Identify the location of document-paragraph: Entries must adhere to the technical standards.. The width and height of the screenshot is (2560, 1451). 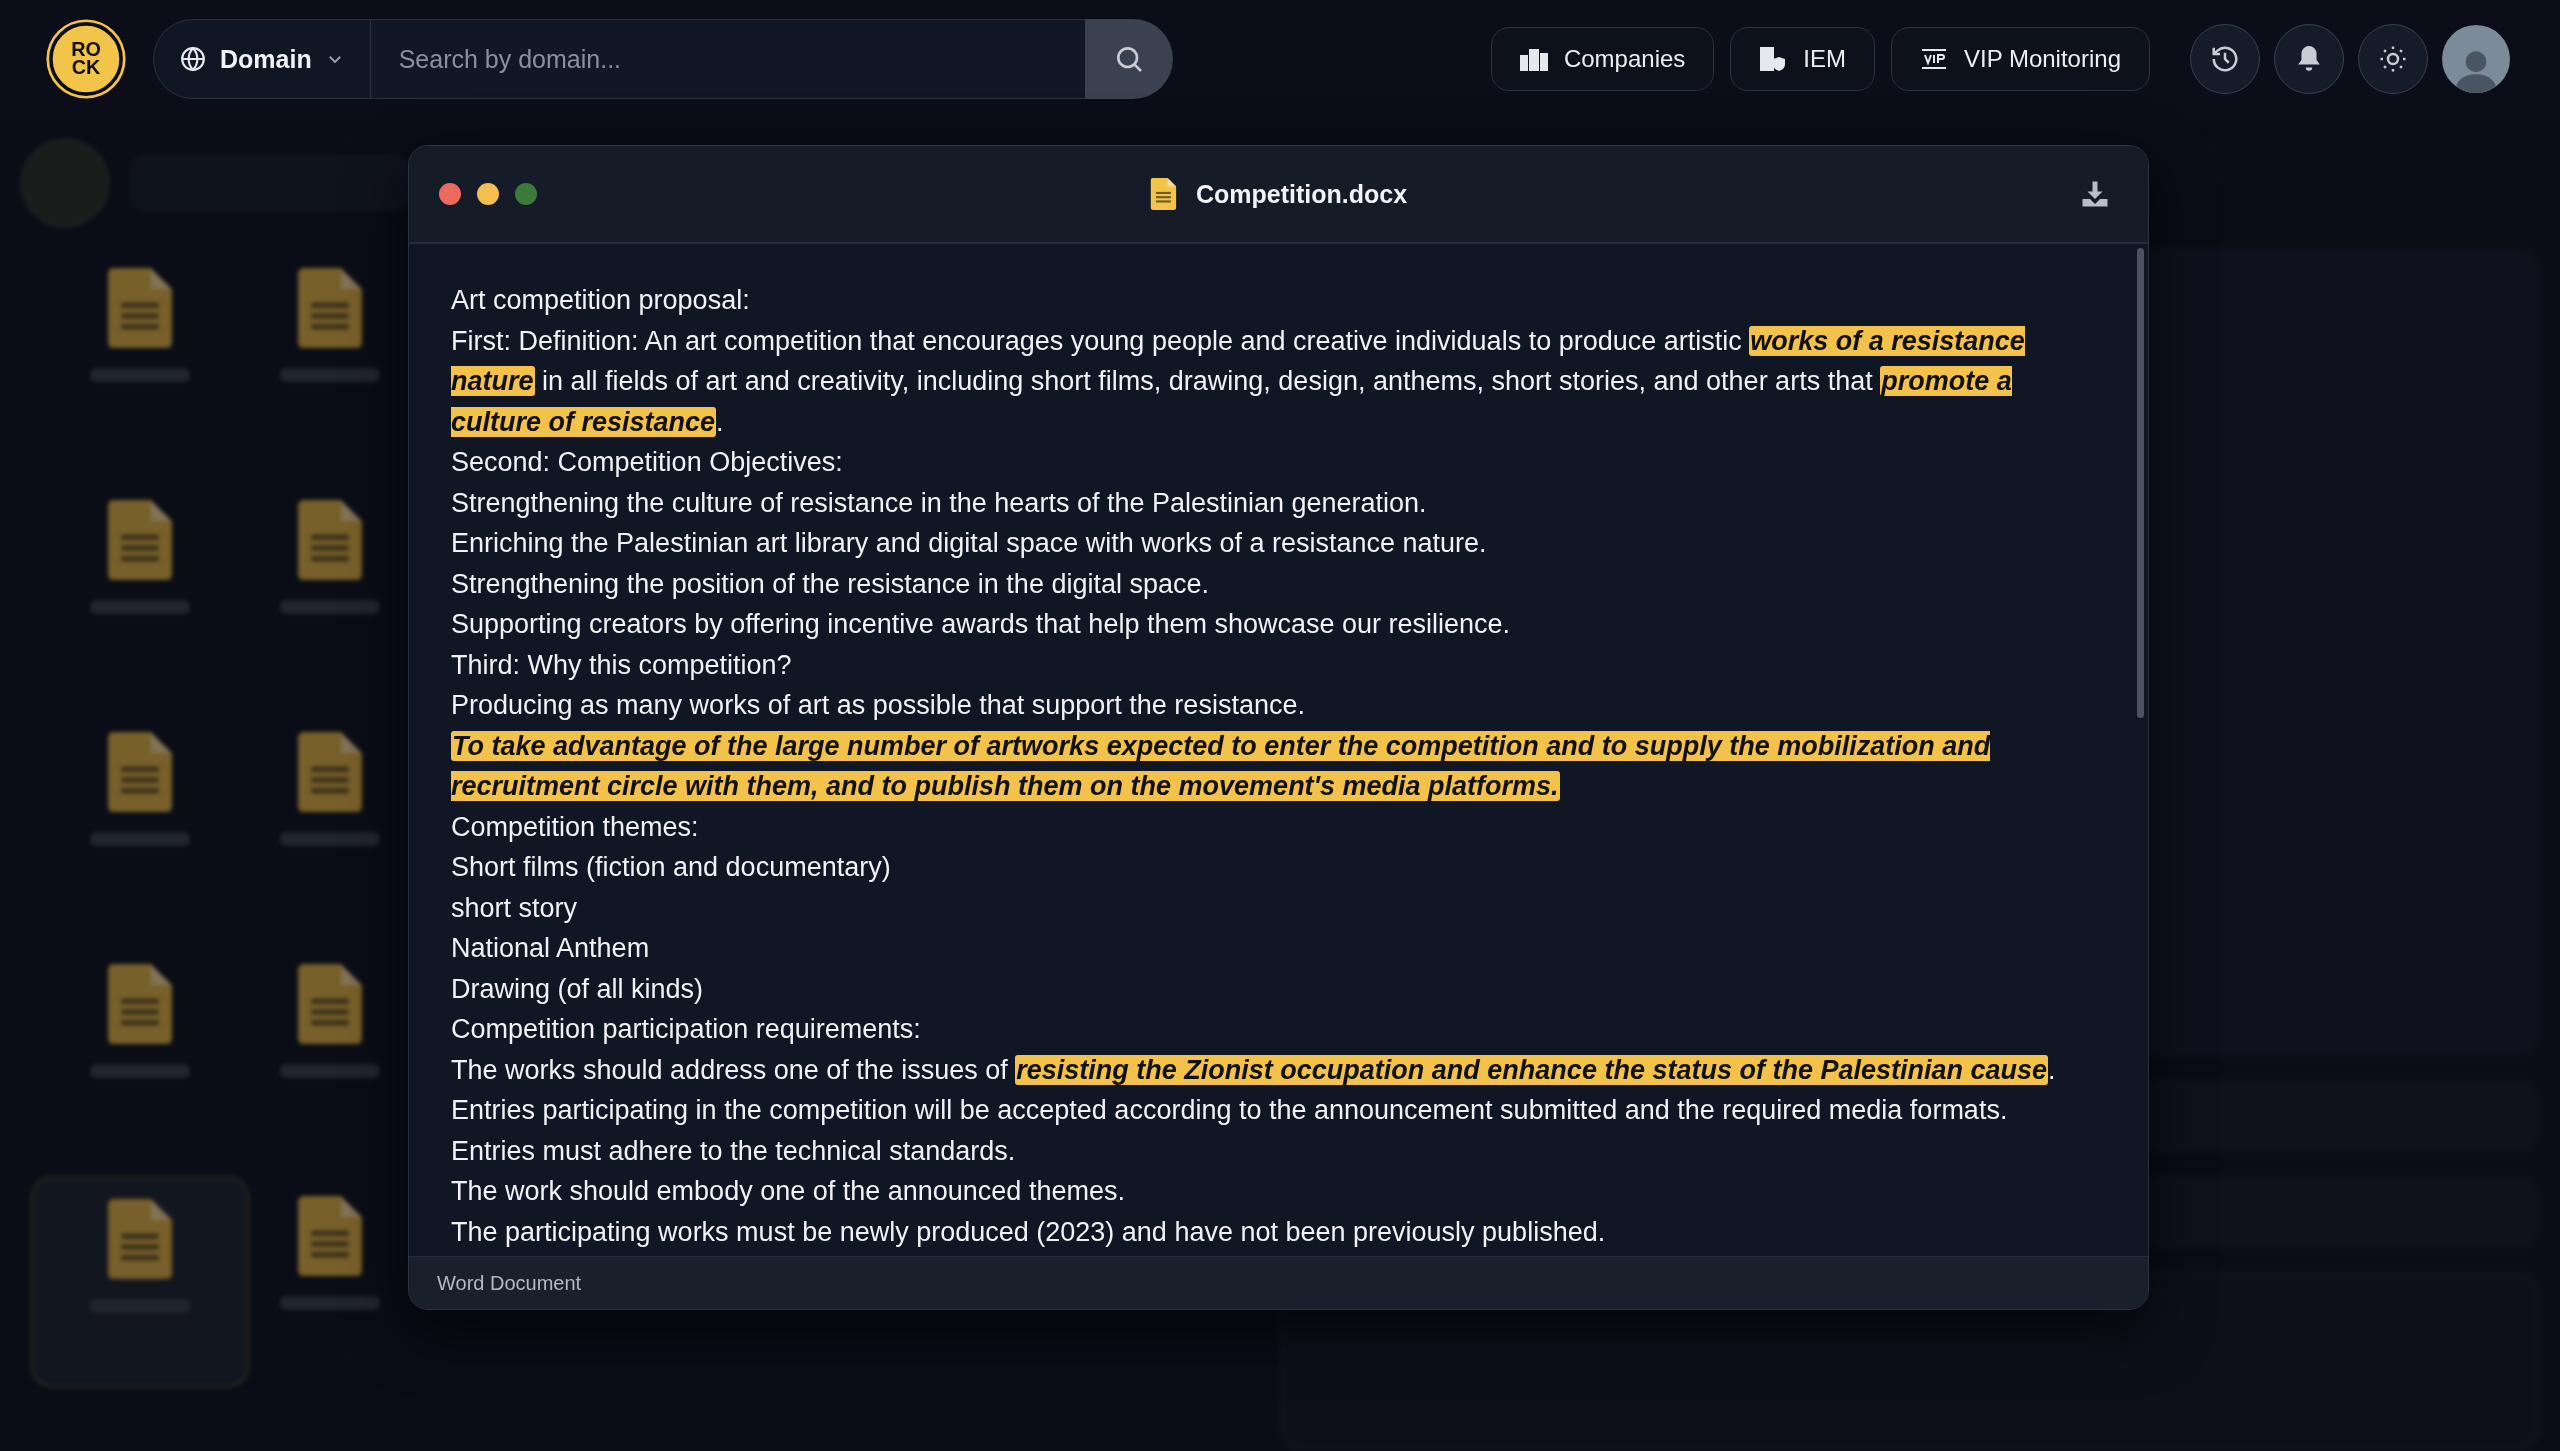
(734, 1151).